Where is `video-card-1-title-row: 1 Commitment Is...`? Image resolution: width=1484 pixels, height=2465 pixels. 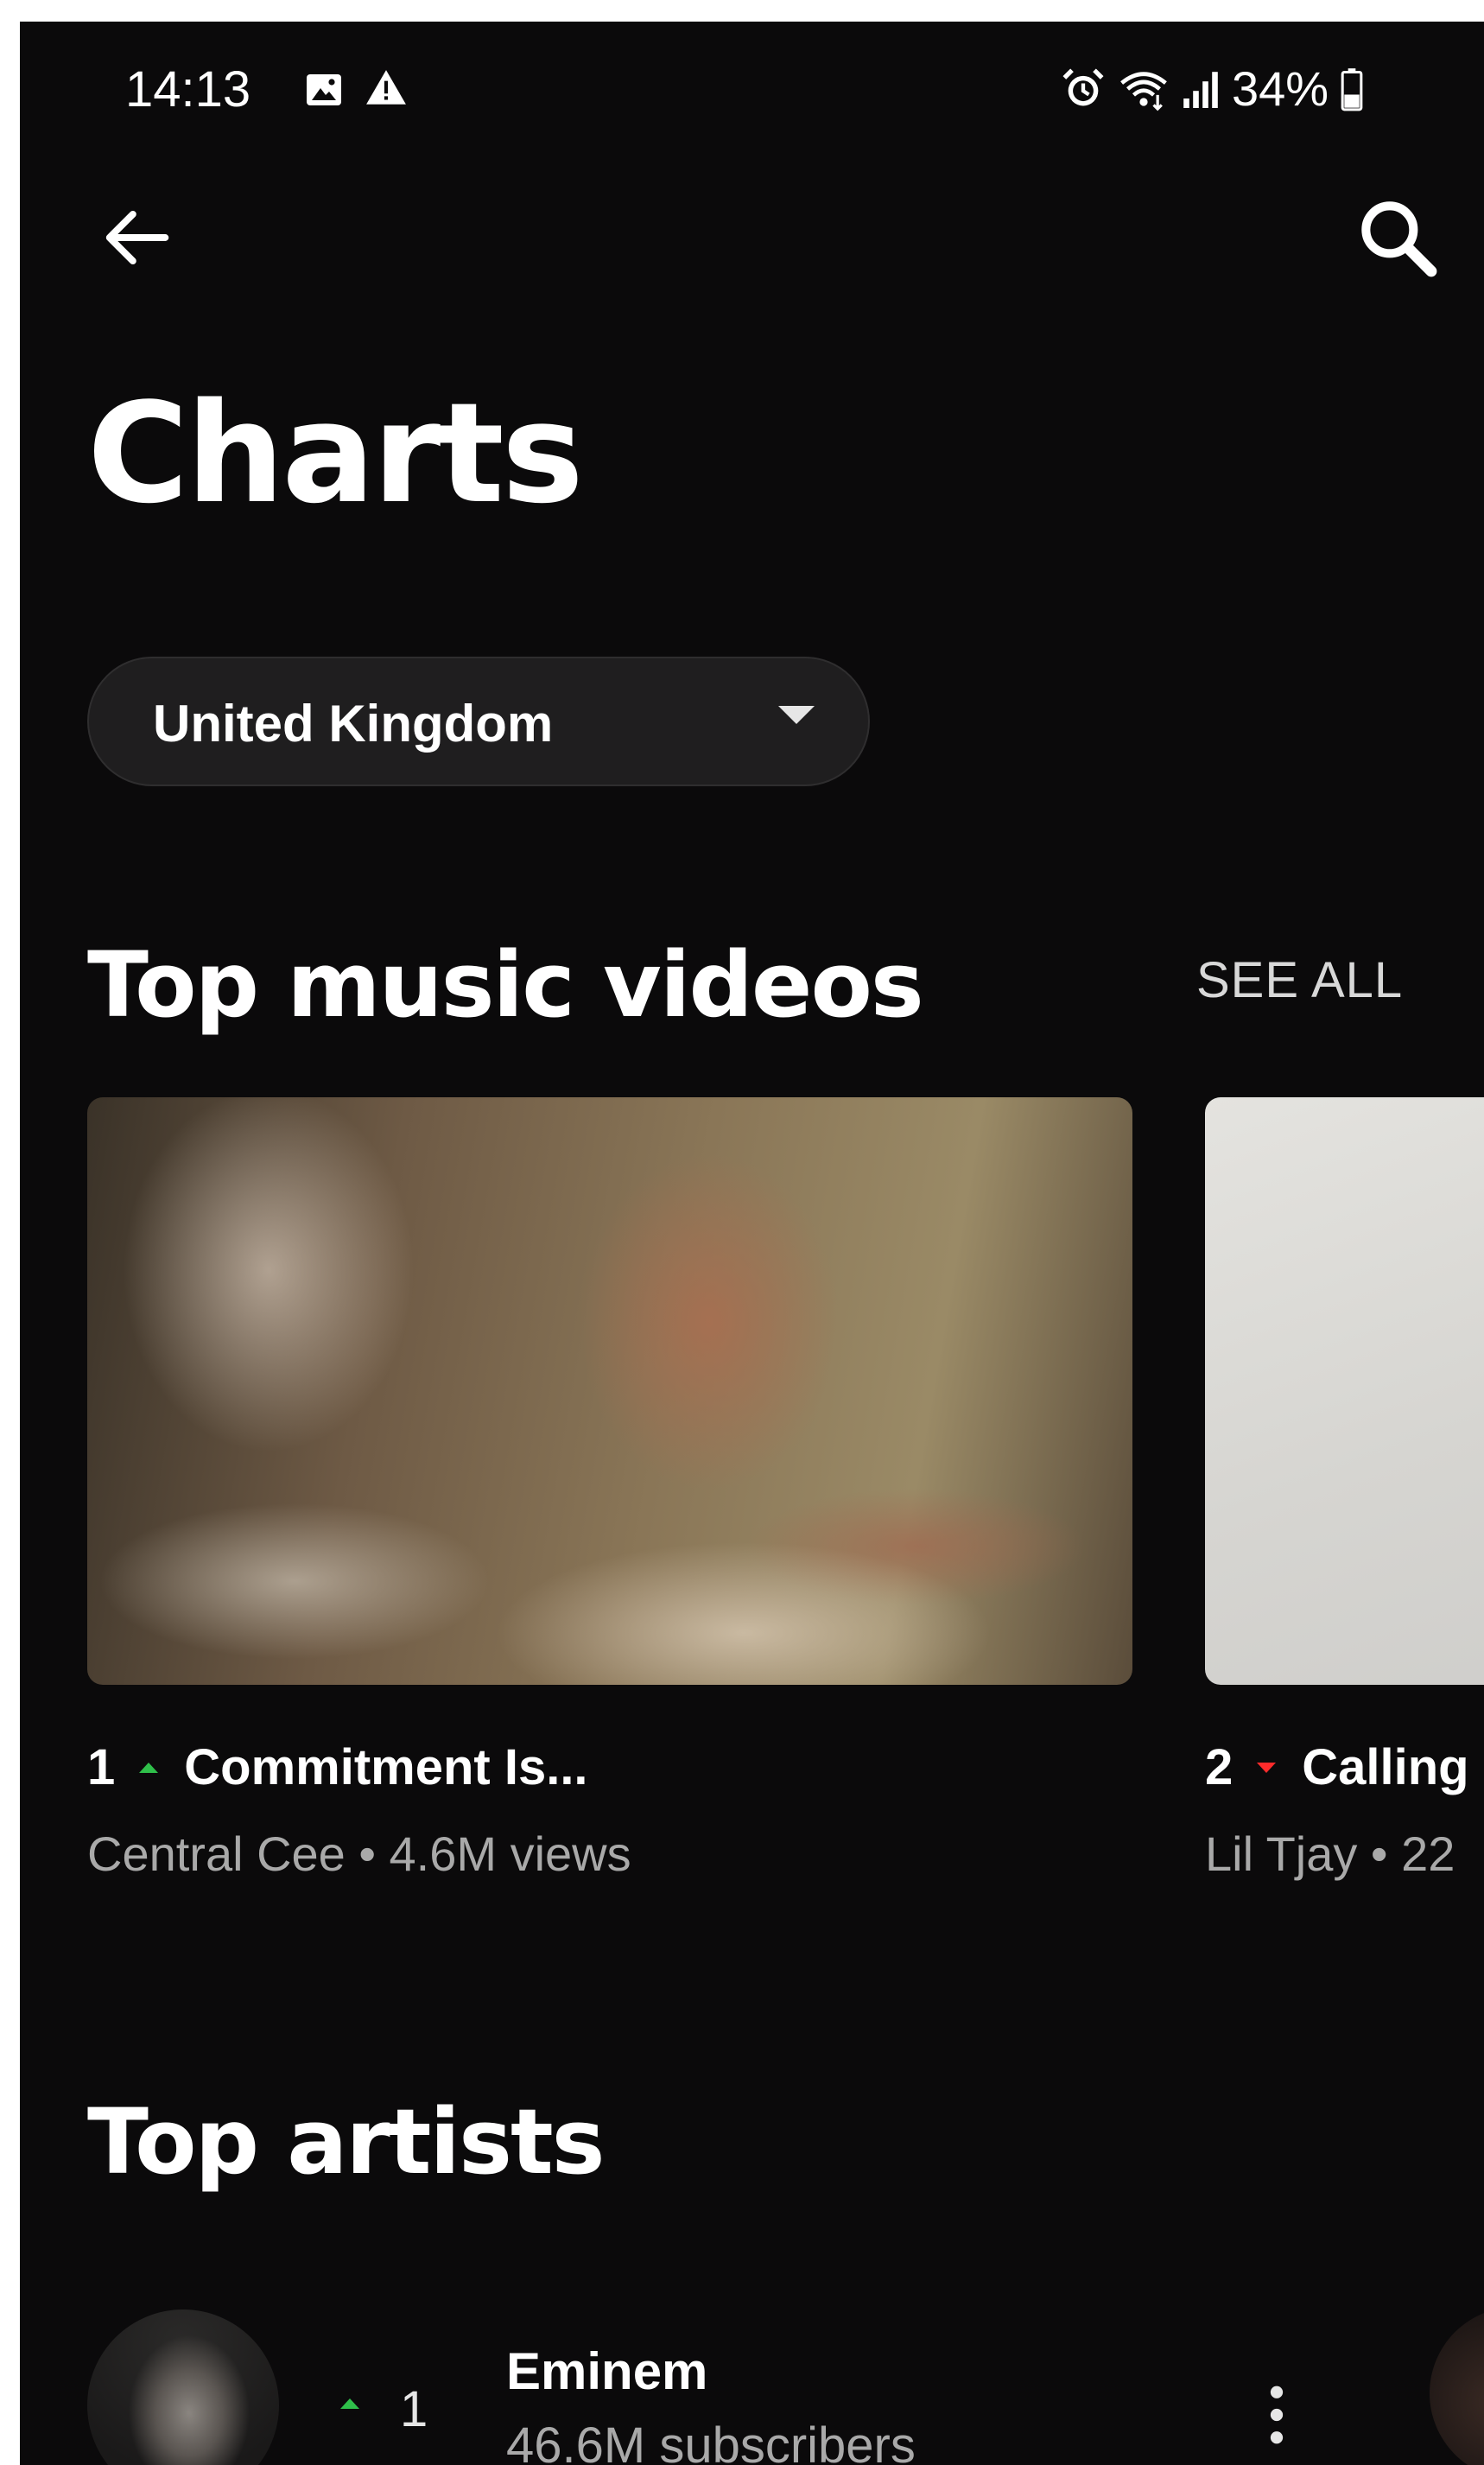
video-card-1-title-row: 1 Commitment Is... is located at coordinates (337, 1768).